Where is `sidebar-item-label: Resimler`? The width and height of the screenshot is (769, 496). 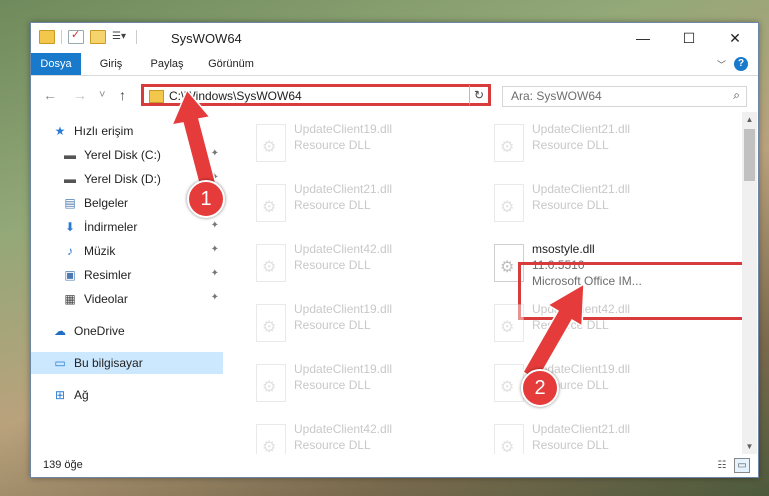
sidebar-item-label: Resimler is located at coordinates (108, 275).